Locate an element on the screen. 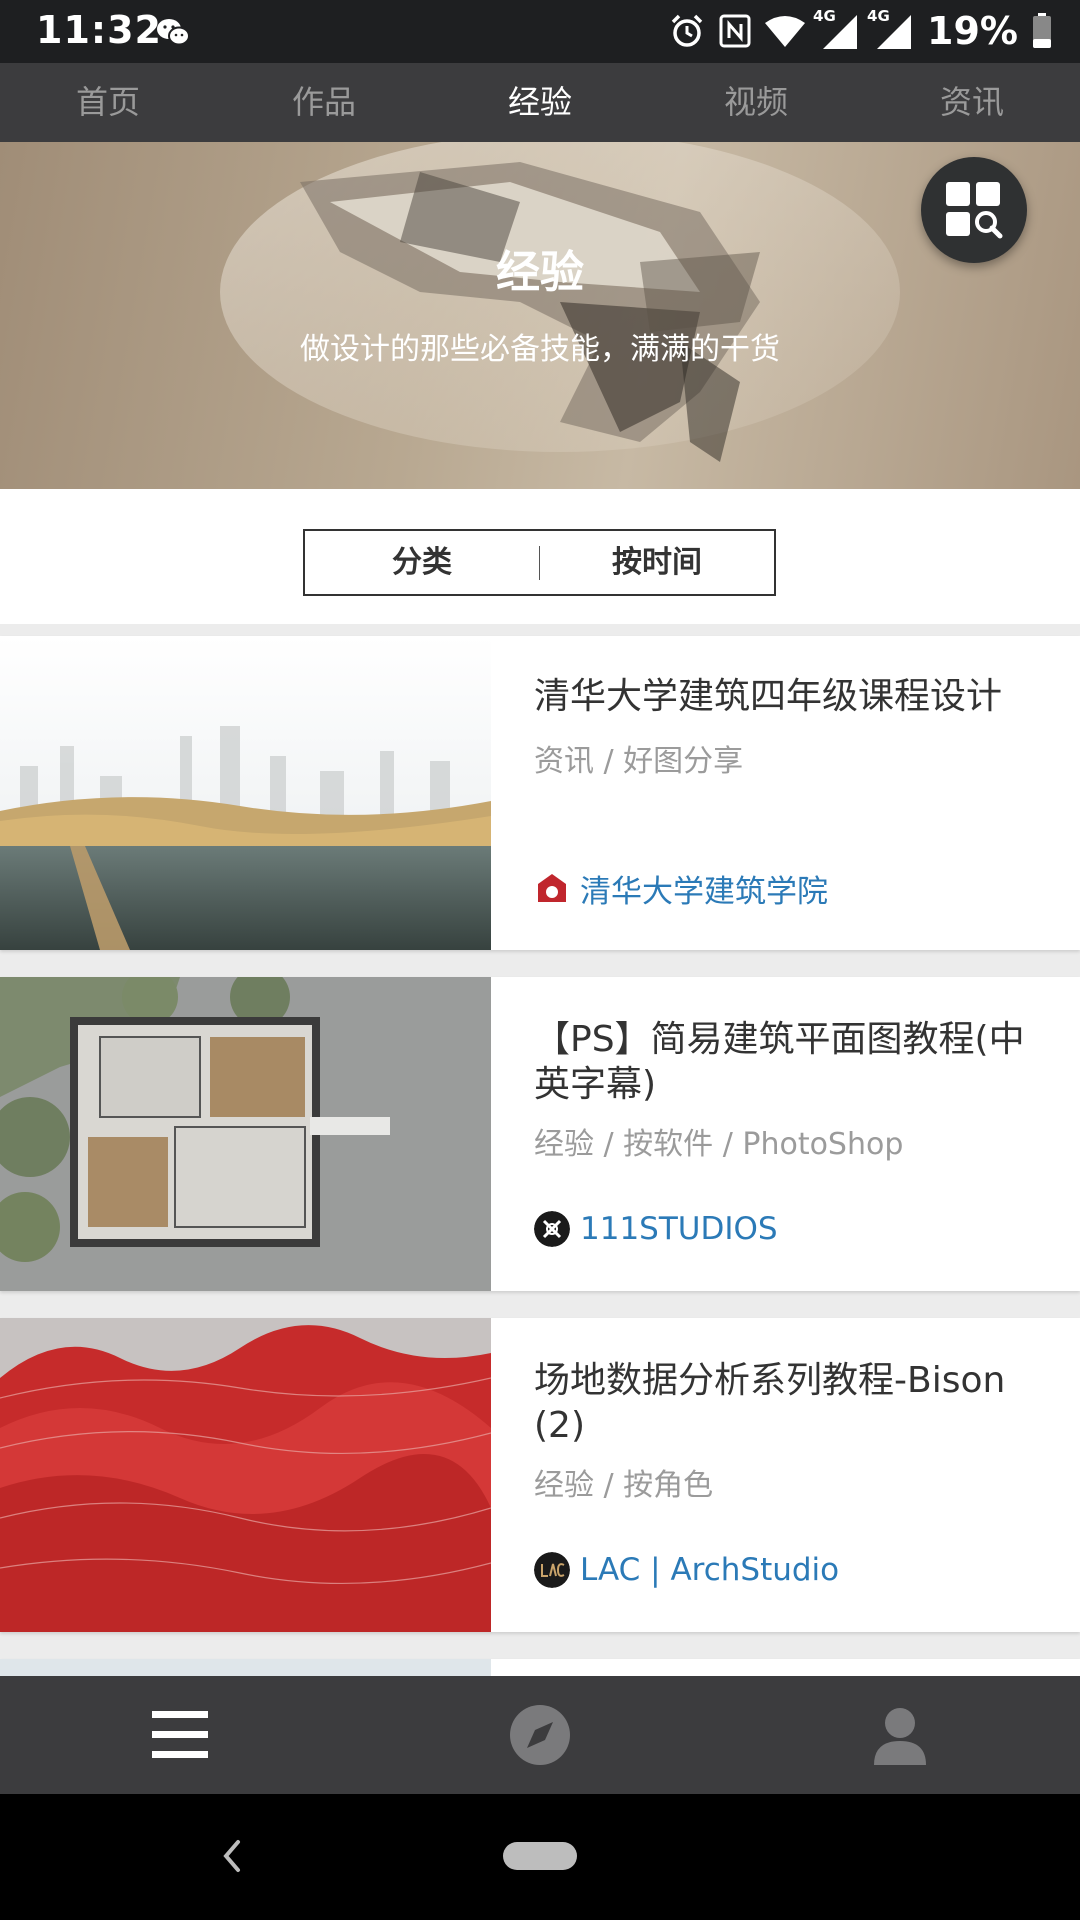  category-search-button is located at coordinates (974, 210).